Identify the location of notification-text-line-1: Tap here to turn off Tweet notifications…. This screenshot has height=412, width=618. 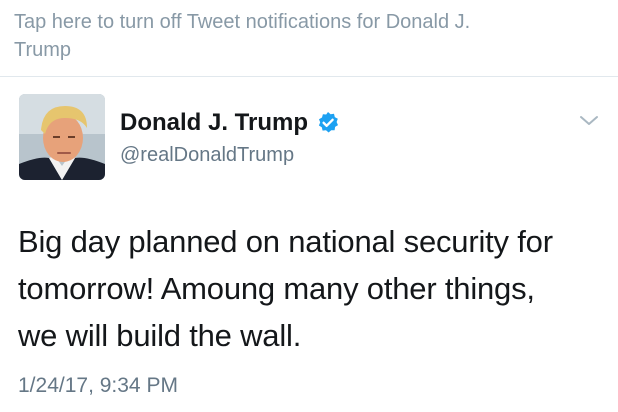
(242, 22).